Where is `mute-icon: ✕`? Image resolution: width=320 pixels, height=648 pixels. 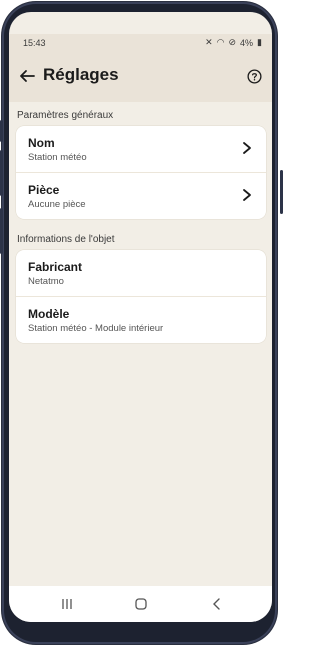
mute-icon: ✕ is located at coordinates (209, 42).